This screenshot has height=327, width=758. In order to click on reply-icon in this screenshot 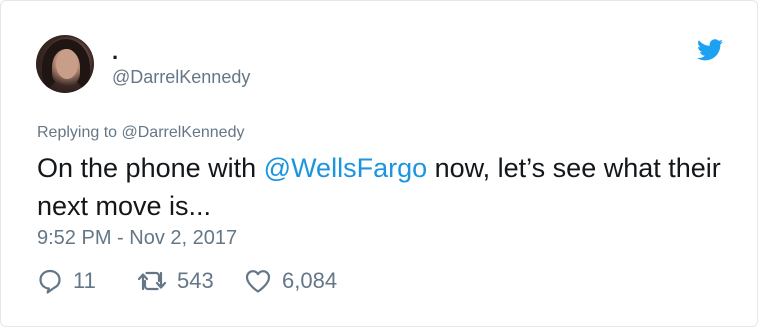, I will do `click(50, 281)`.